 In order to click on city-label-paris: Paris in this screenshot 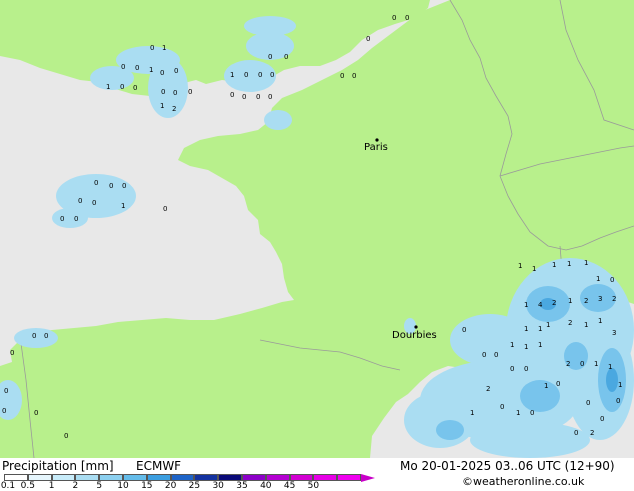, I will do `click(376, 147)`.